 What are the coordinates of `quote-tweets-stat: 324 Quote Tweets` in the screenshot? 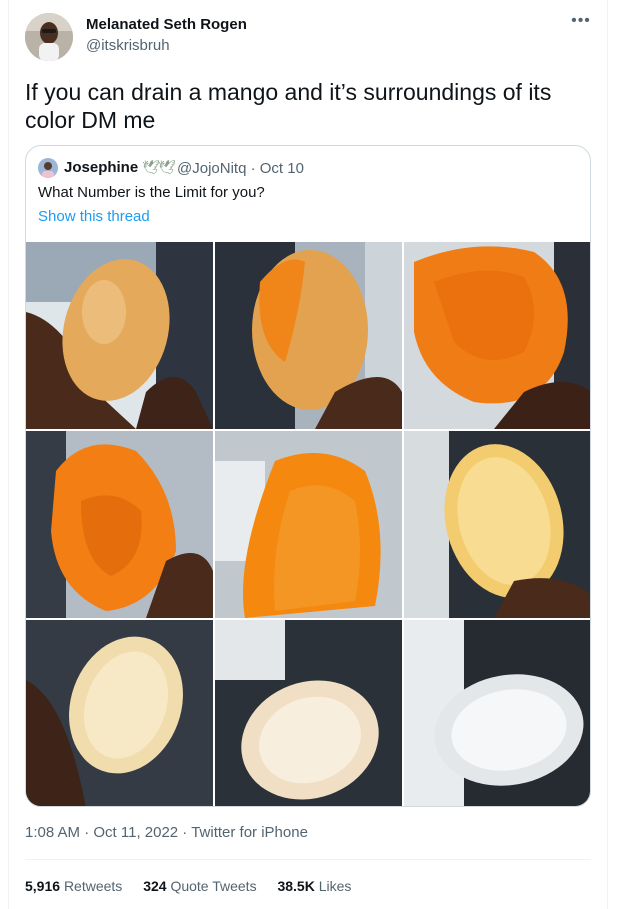 It's located at (199, 886).